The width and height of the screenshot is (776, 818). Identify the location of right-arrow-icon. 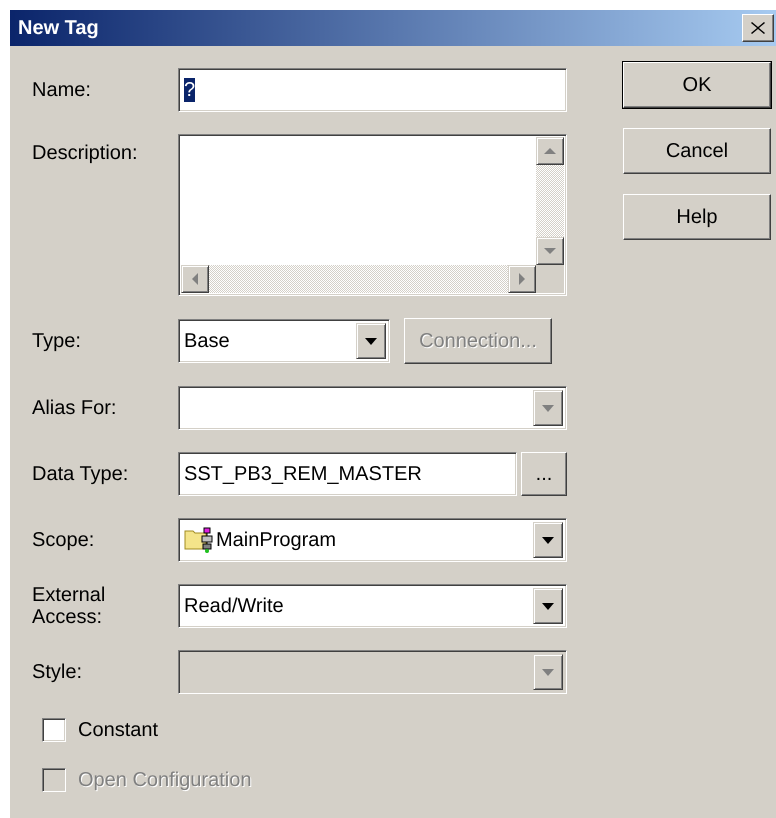
(522, 279).